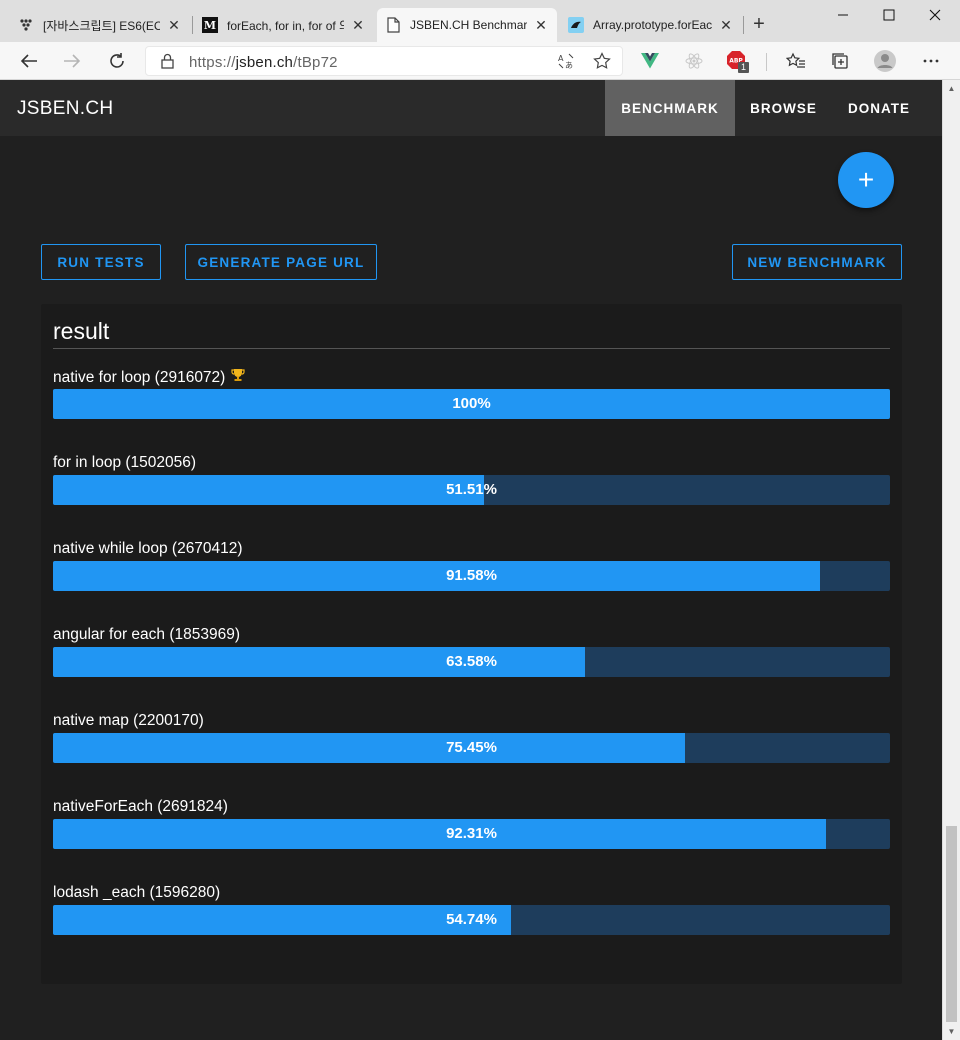 Image resolution: width=960 pixels, height=1040 pixels. I want to click on test-label: lodash _each (1596280), so click(136, 893).